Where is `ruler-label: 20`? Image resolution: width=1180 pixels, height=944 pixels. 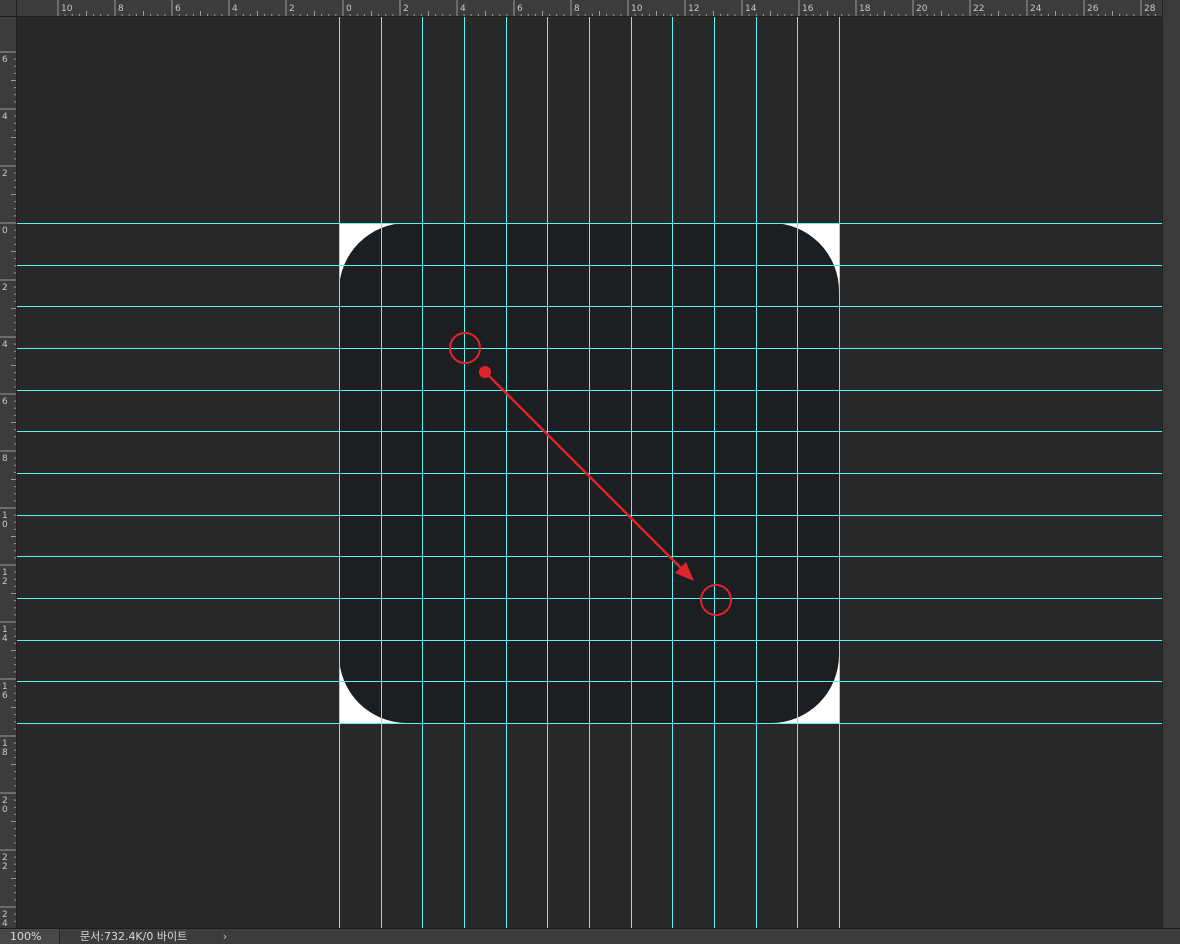 ruler-label: 20 is located at coordinates (922, 9).